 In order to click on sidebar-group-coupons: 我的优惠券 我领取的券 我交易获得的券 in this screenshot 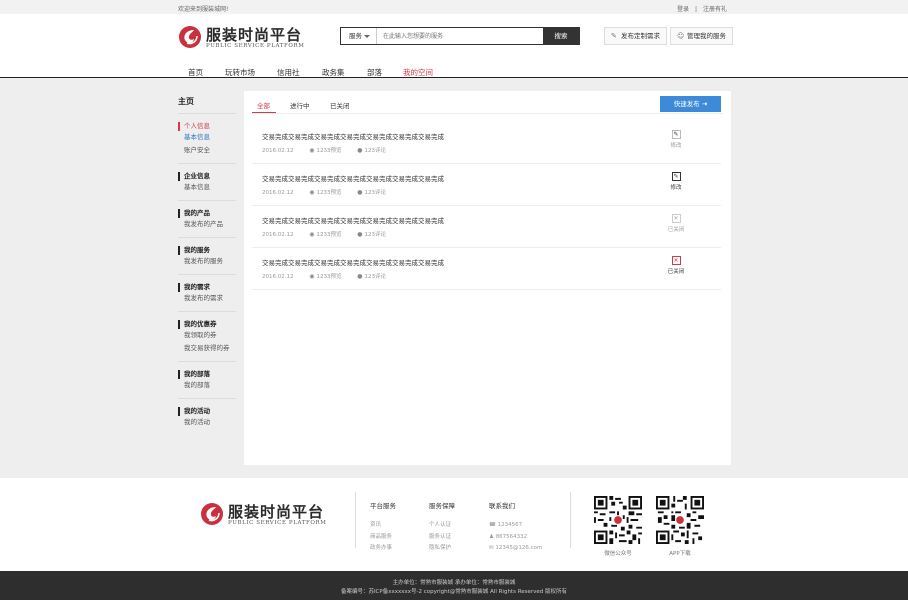, I will do `click(208, 341)`.